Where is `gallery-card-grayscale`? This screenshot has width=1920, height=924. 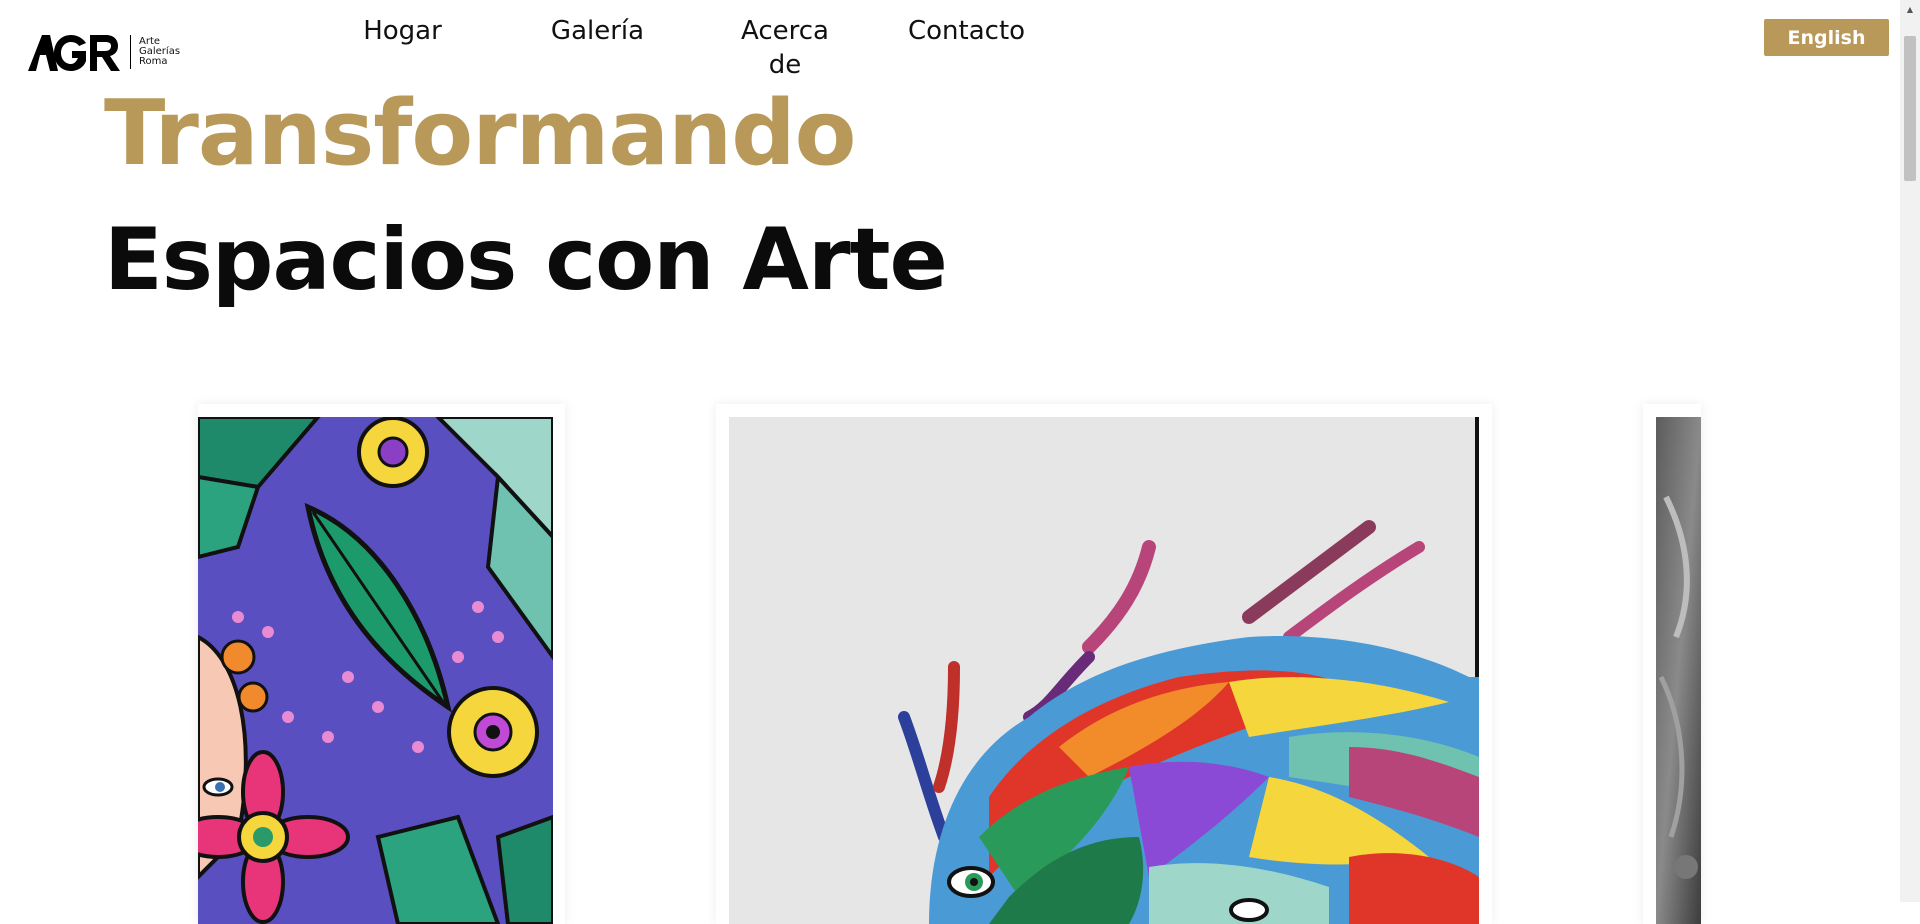 gallery-card-grayscale is located at coordinates (1672, 664).